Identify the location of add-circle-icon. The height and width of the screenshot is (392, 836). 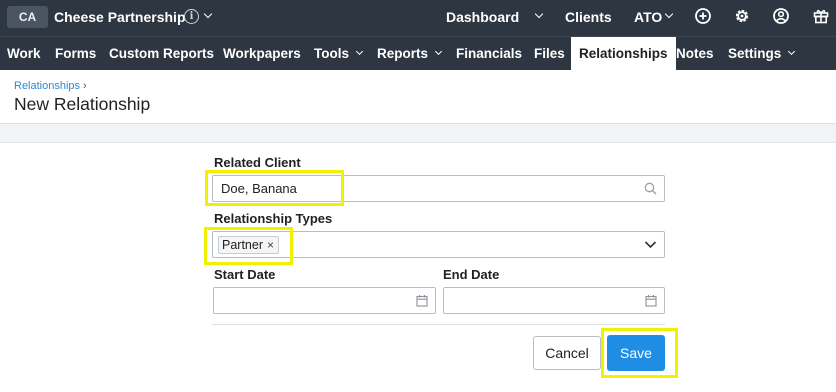
(703, 16).